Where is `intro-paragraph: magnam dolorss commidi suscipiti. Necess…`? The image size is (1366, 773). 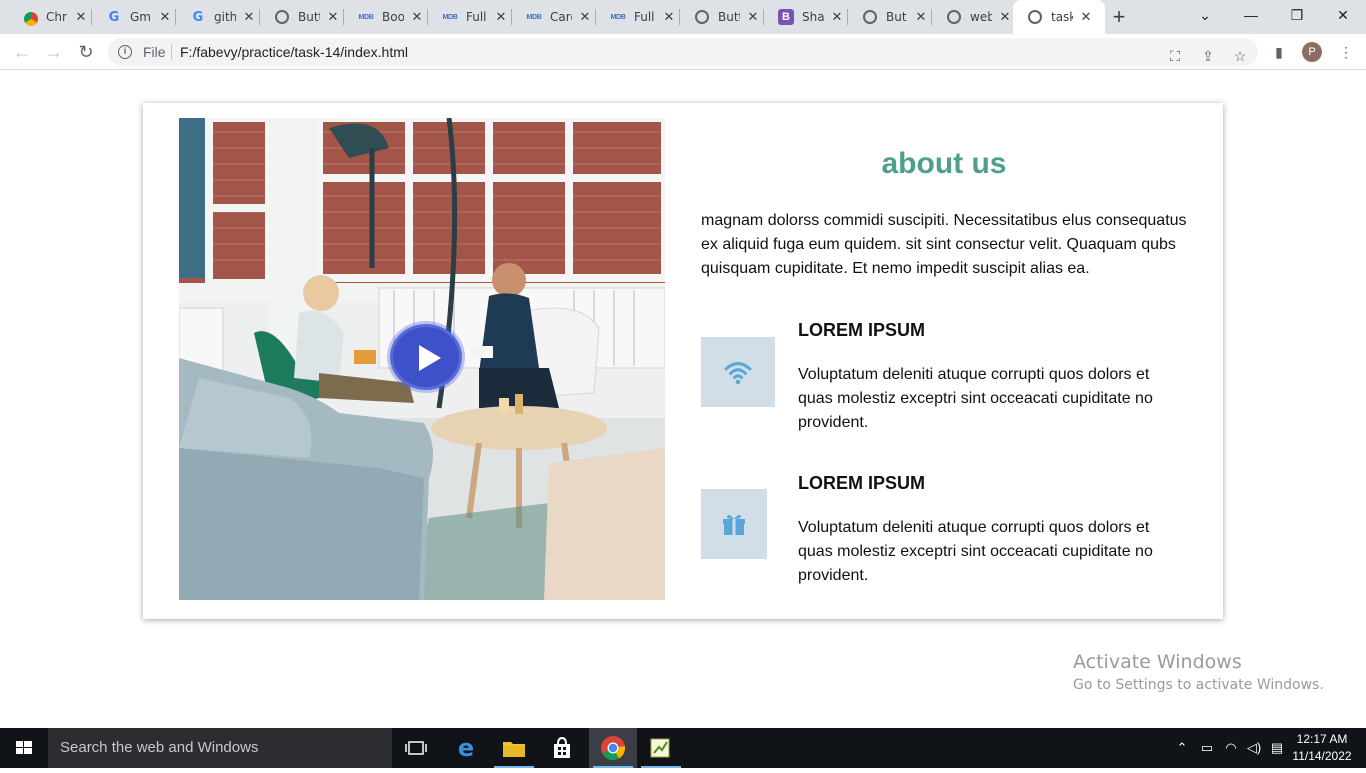
intro-paragraph: magnam dolorss commidi suscipiti. Necess… is located at coordinates (944, 244).